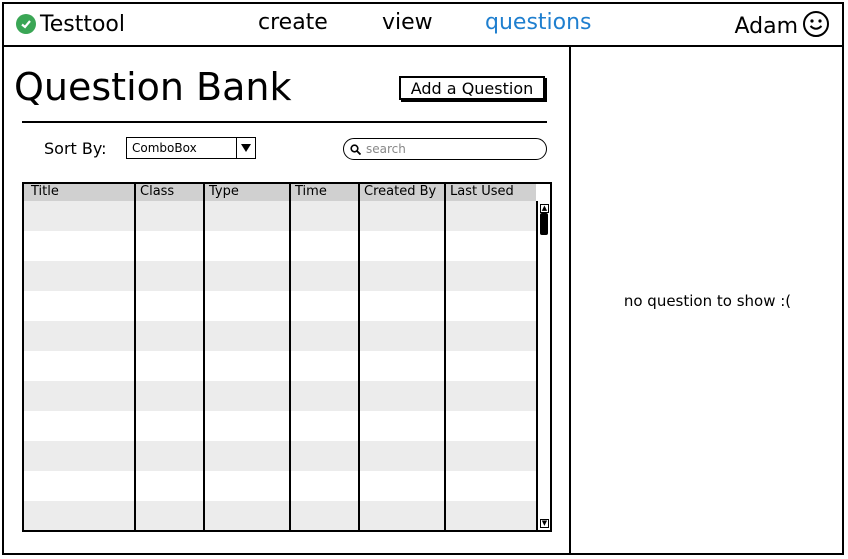 This screenshot has height=559, width=848. I want to click on page-title: Question Bank, so click(153, 87).